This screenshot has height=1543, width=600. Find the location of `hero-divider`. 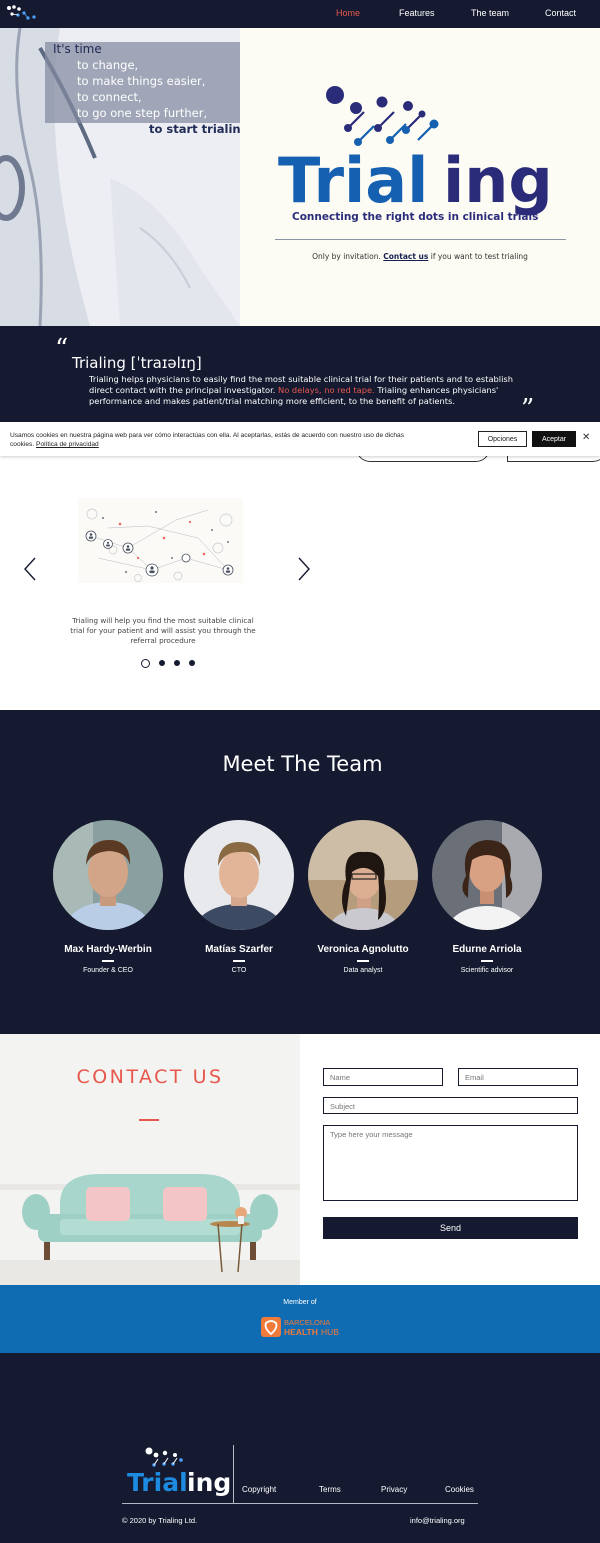

hero-divider is located at coordinates (420, 239).